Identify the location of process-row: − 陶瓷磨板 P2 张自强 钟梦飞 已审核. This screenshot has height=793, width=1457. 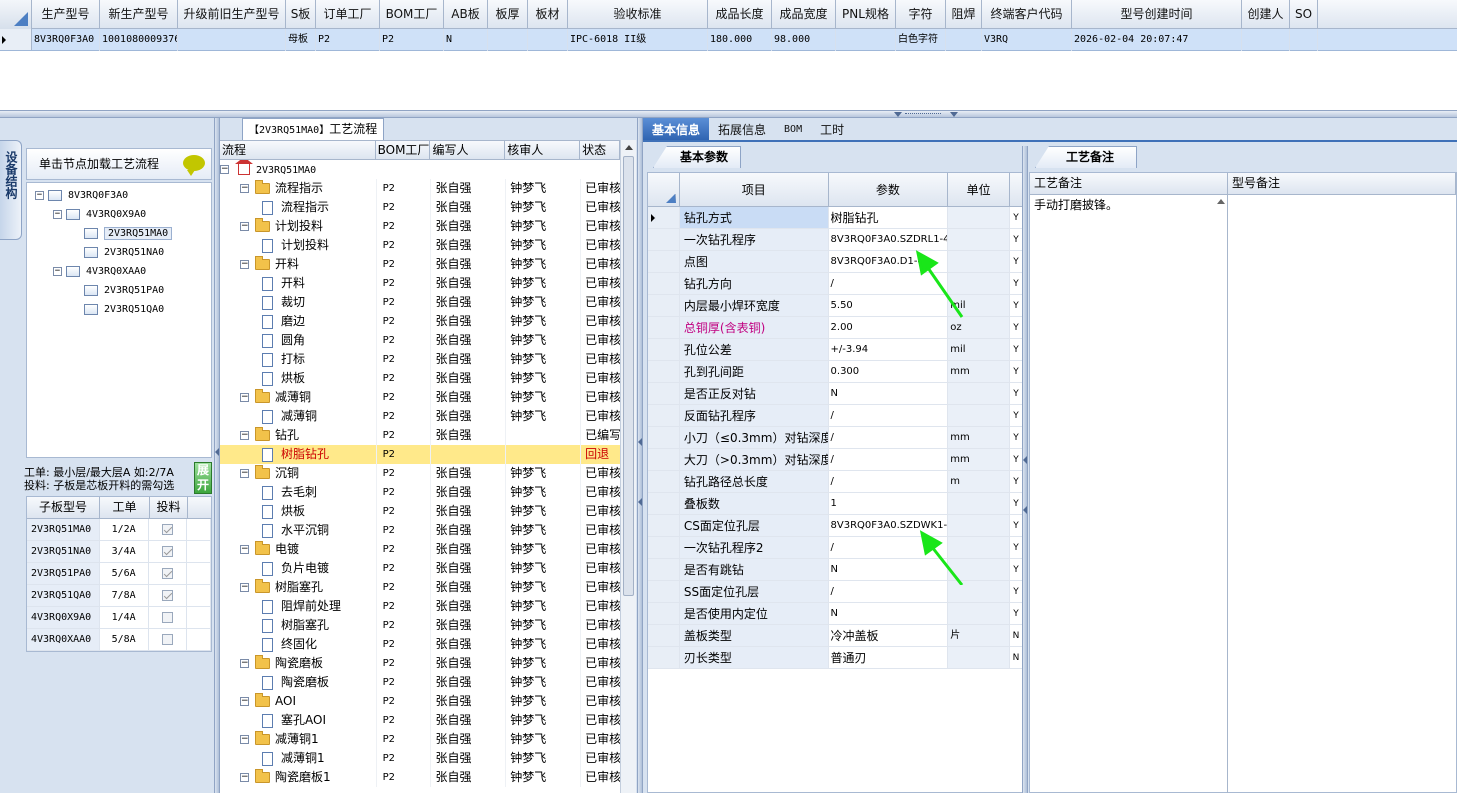
(420, 663).